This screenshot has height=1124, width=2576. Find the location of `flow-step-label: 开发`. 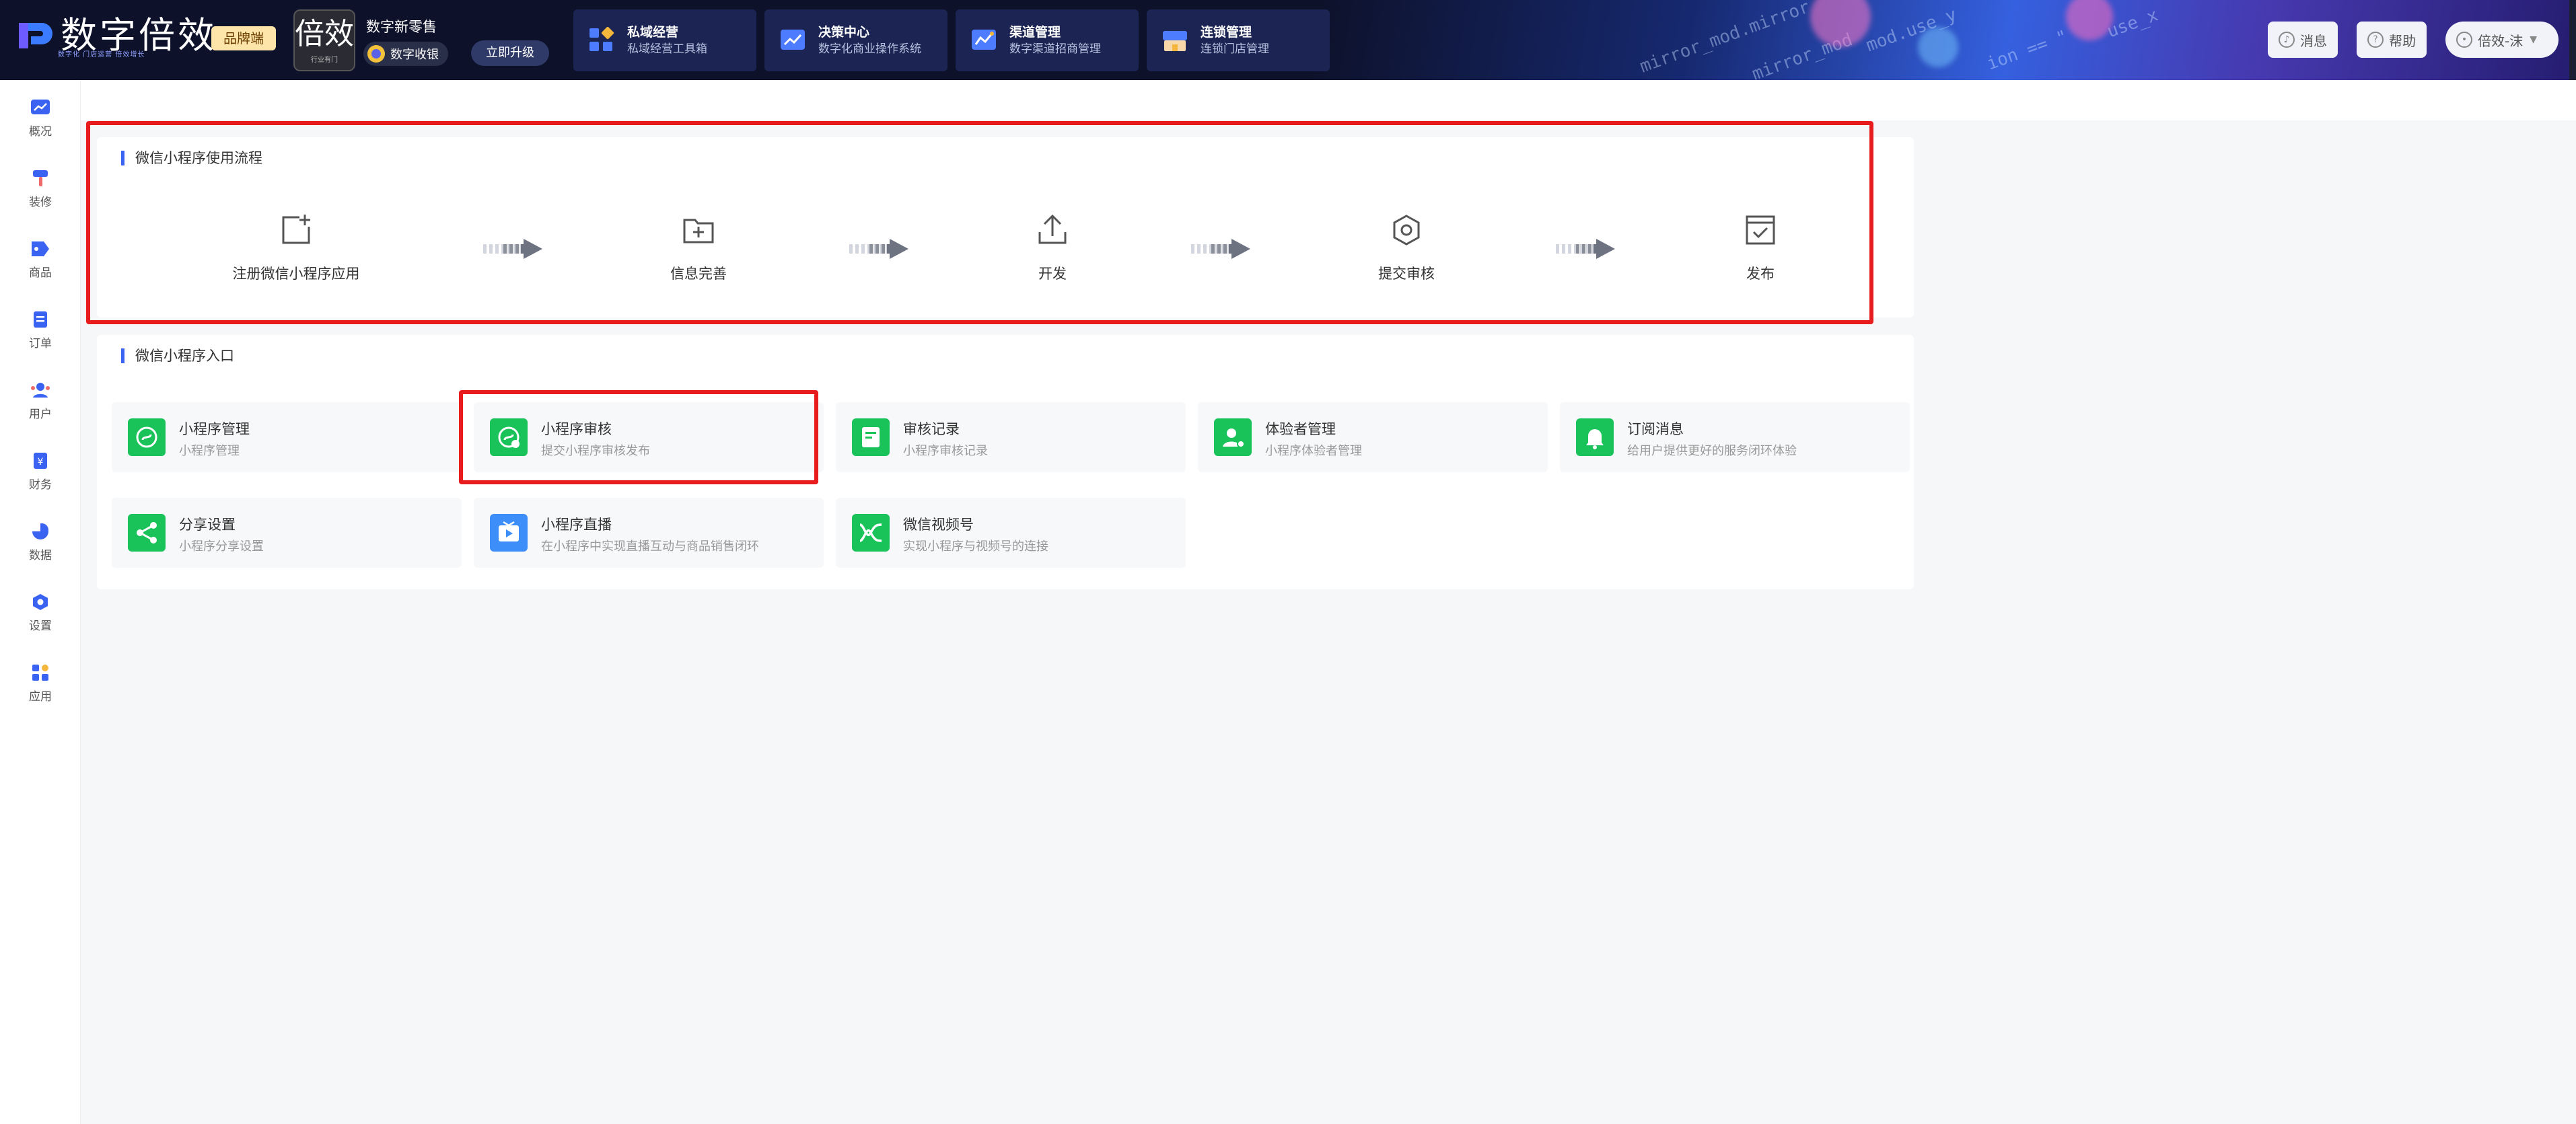

flow-step-label: 开发 is located at coordinates (1052, 274).